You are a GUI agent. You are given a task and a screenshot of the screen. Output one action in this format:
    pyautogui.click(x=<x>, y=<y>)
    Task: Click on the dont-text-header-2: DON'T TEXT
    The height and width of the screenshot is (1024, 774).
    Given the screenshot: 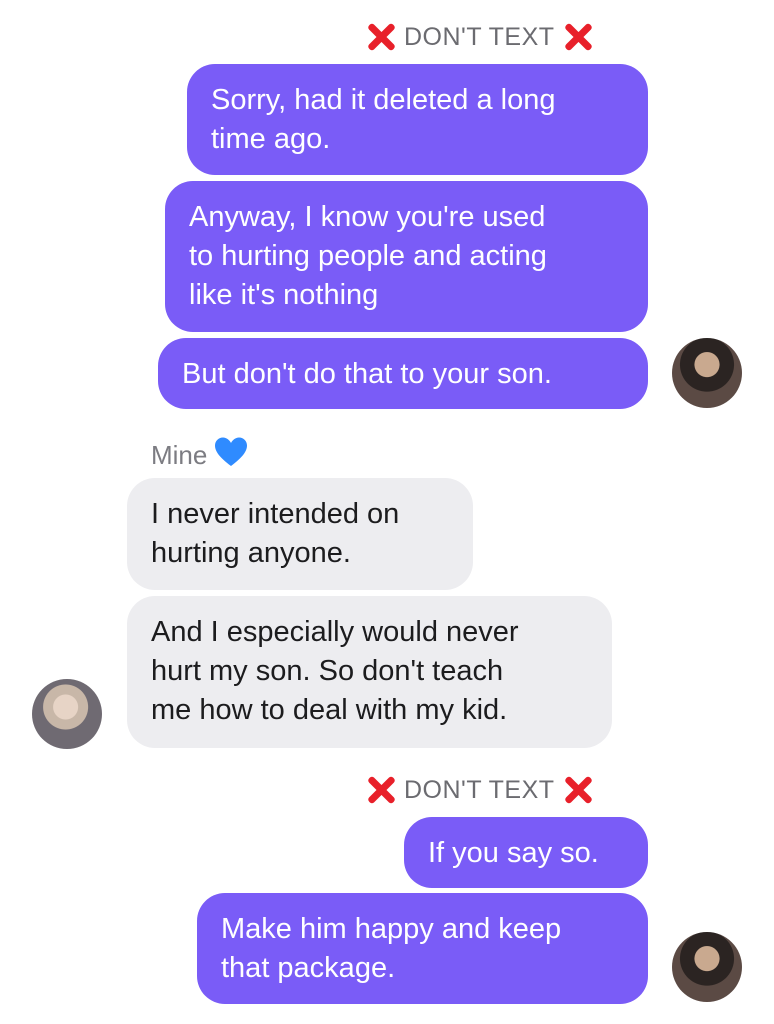 What is the action you would take?
    pyautogui.click(x=479, y=790)
    